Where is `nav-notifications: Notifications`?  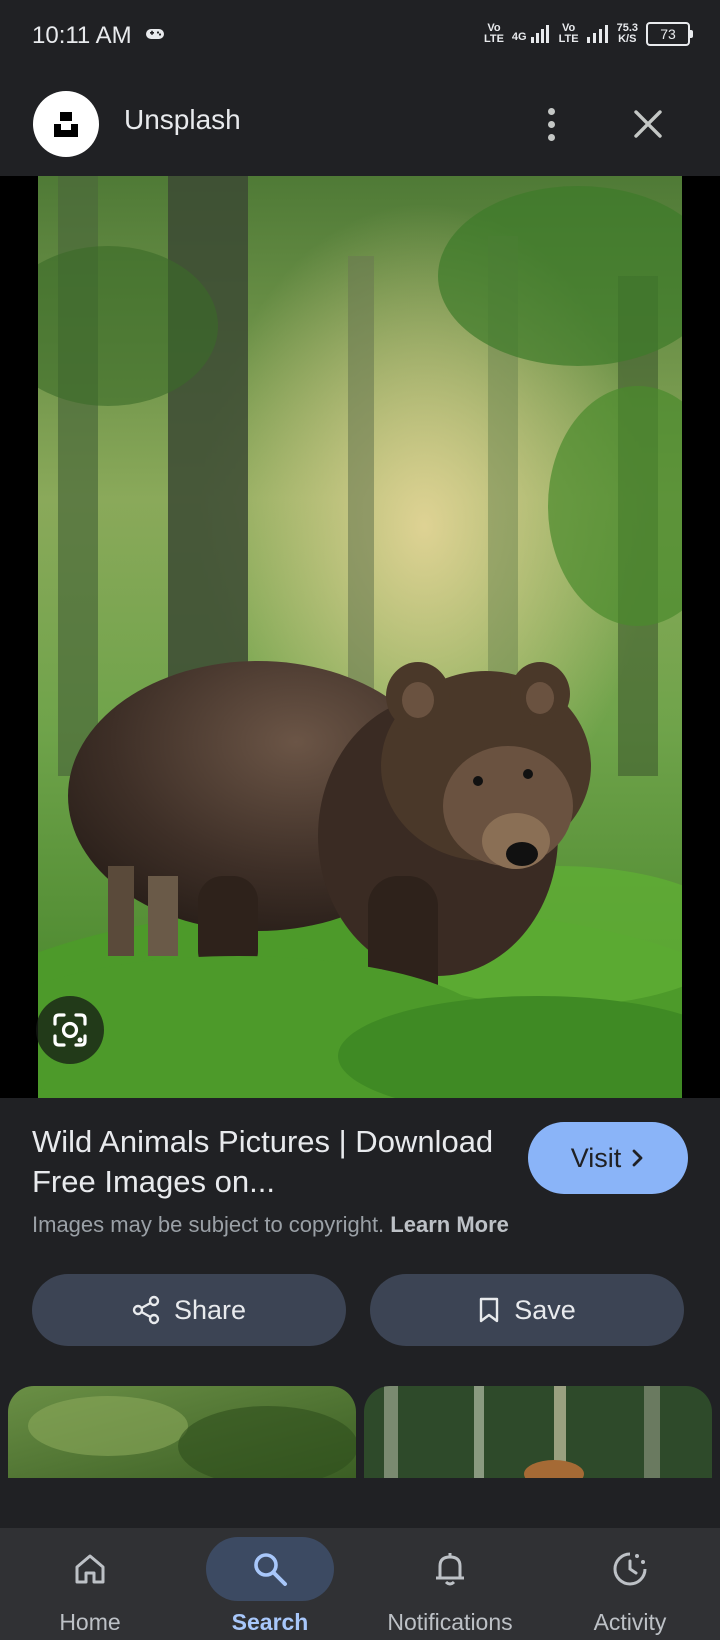
nav-notifications: Notifications is located at coordinates (450, 1584).